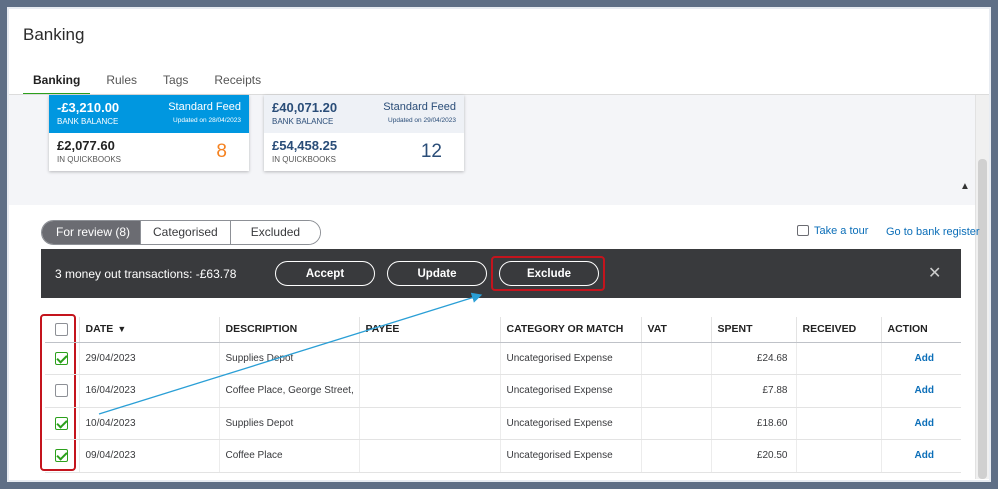  I want to click on annotation-arrow, so click(290, 353).